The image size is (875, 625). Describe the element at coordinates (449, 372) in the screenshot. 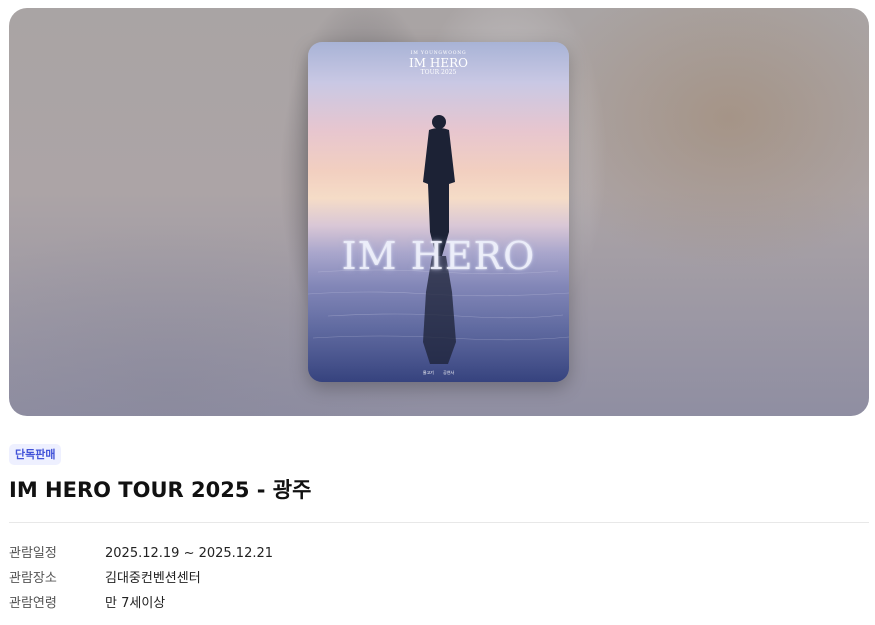

I see `poster-logo: 공연사` at that location.